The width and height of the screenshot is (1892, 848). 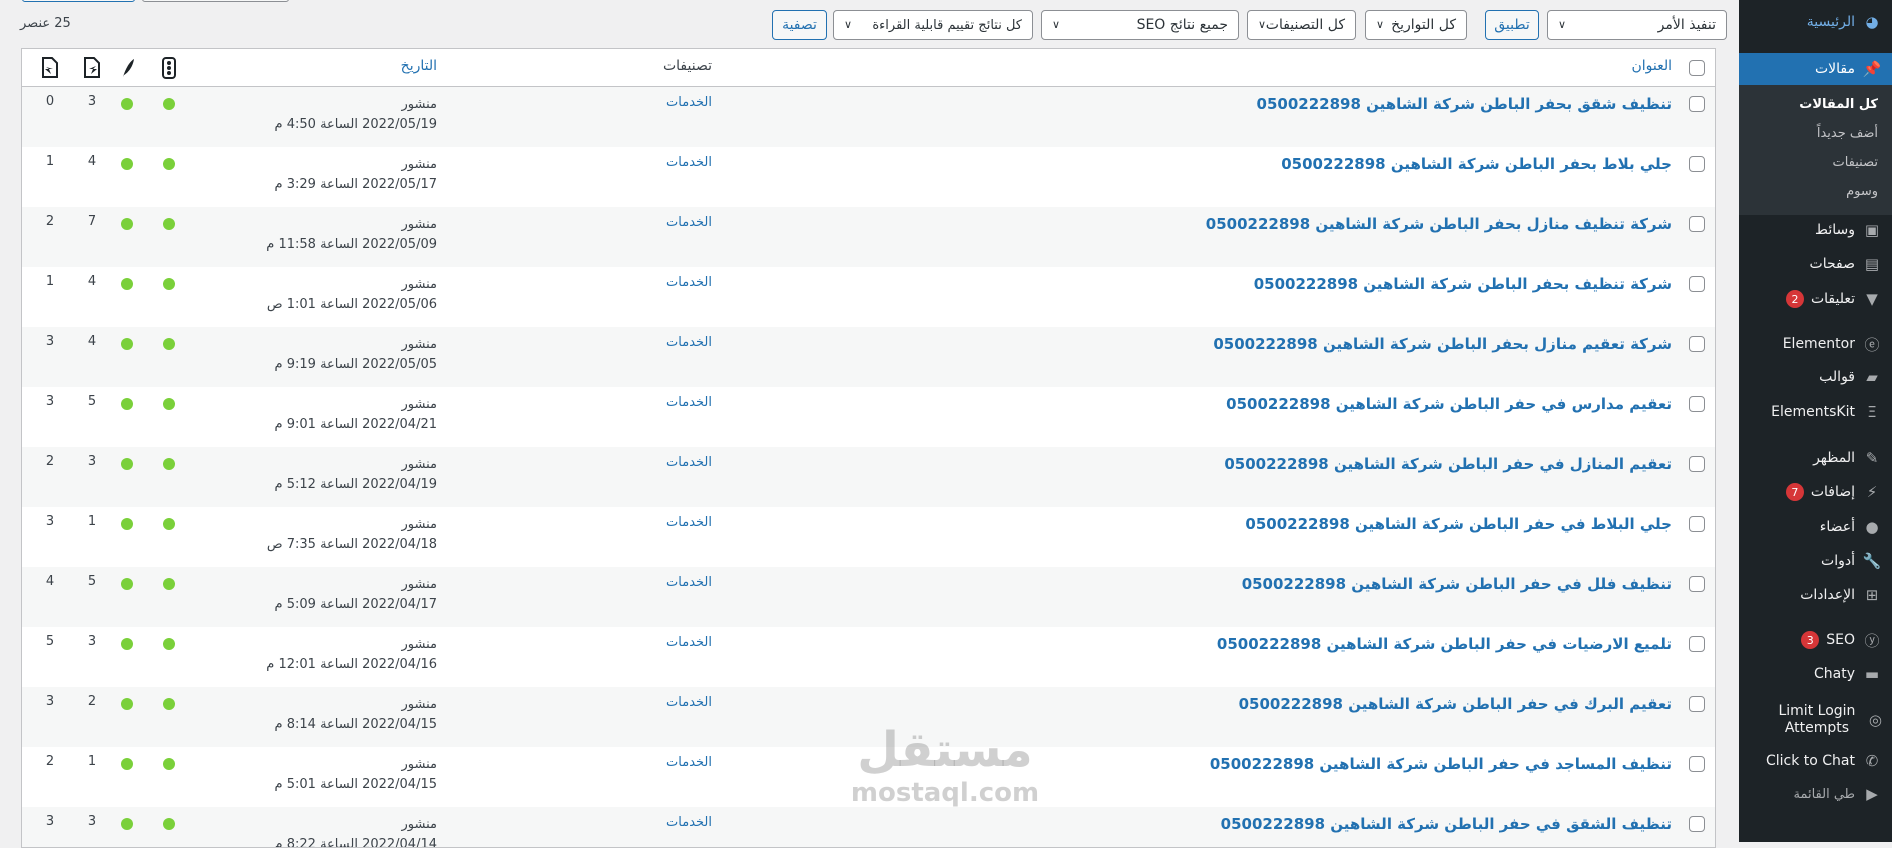 What do you see at coordinates (92, 341) in the screenshot?
I see `outgoing-links-count: 4` at bounding box center [92, 341].